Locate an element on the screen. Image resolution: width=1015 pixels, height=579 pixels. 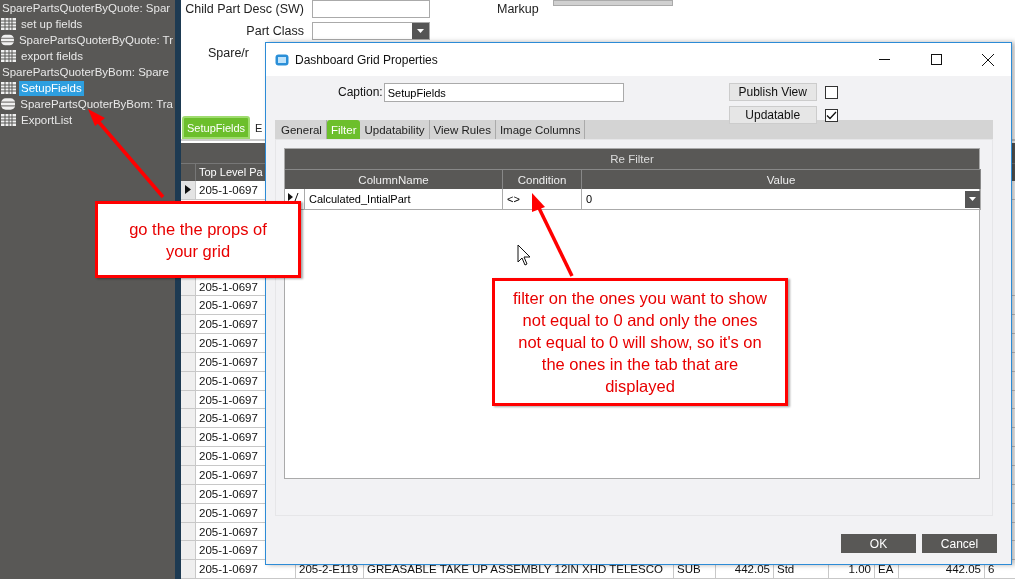
sidebar-item: ExportList is located at coordinates (47, 120).